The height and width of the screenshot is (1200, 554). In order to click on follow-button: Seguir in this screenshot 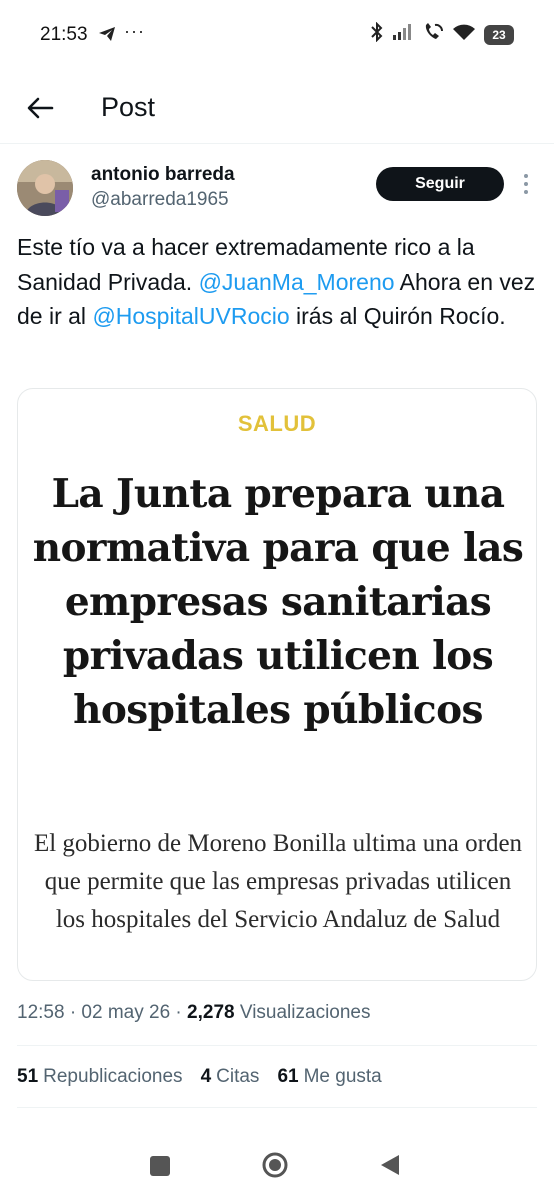, I will do `click(440, 184)`.